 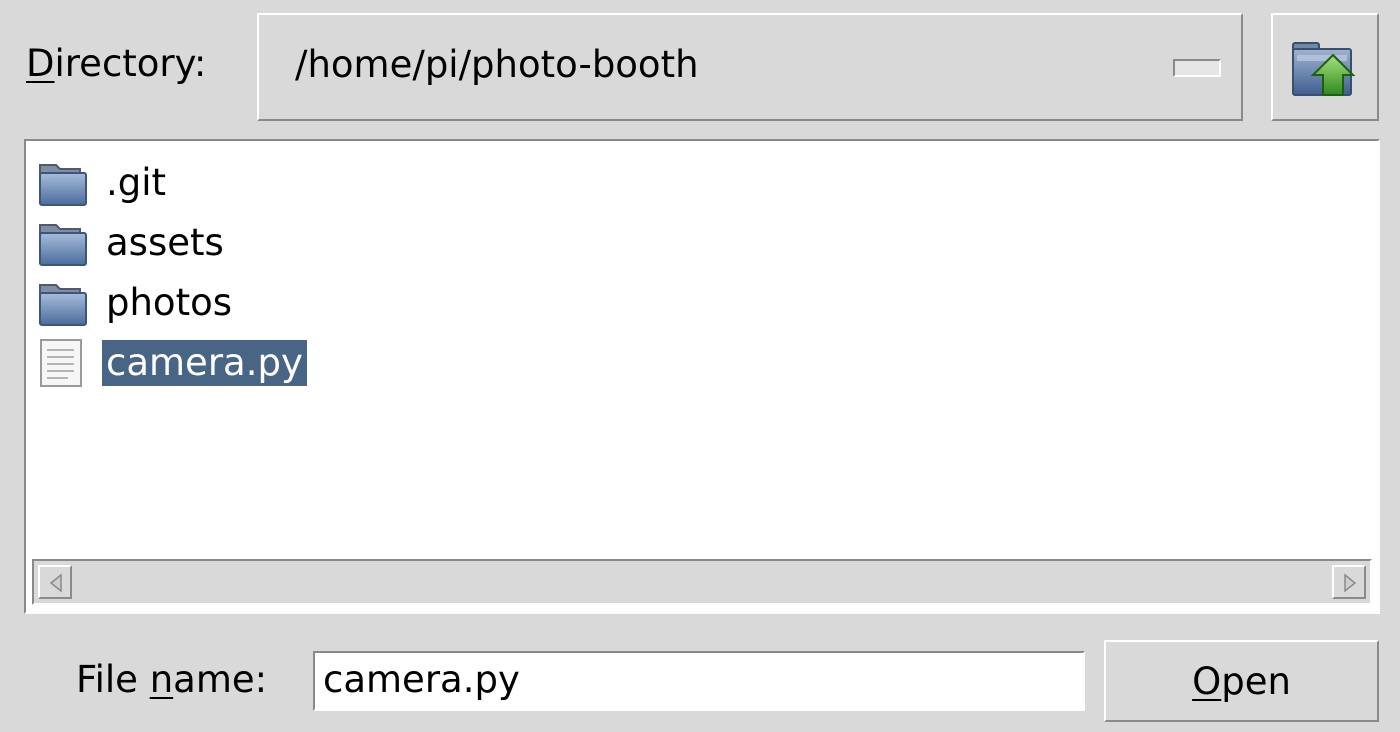 I want to click on scroll-left-button, so click(x=55, y=582).